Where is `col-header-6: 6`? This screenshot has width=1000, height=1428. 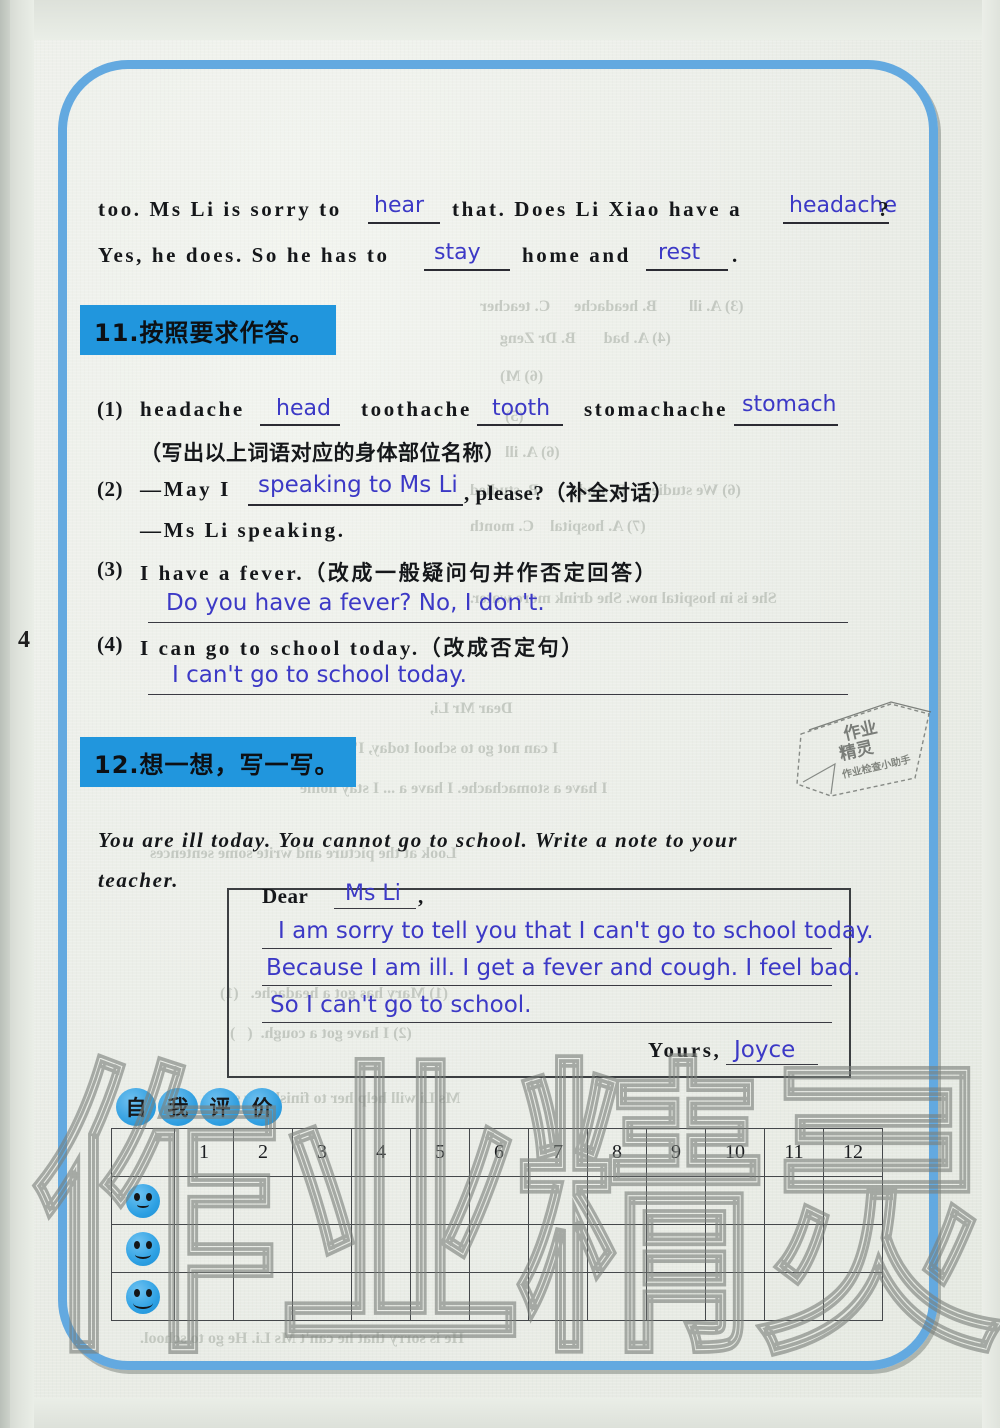 col-header-6: 6 is located at coordinates (499, 1152).